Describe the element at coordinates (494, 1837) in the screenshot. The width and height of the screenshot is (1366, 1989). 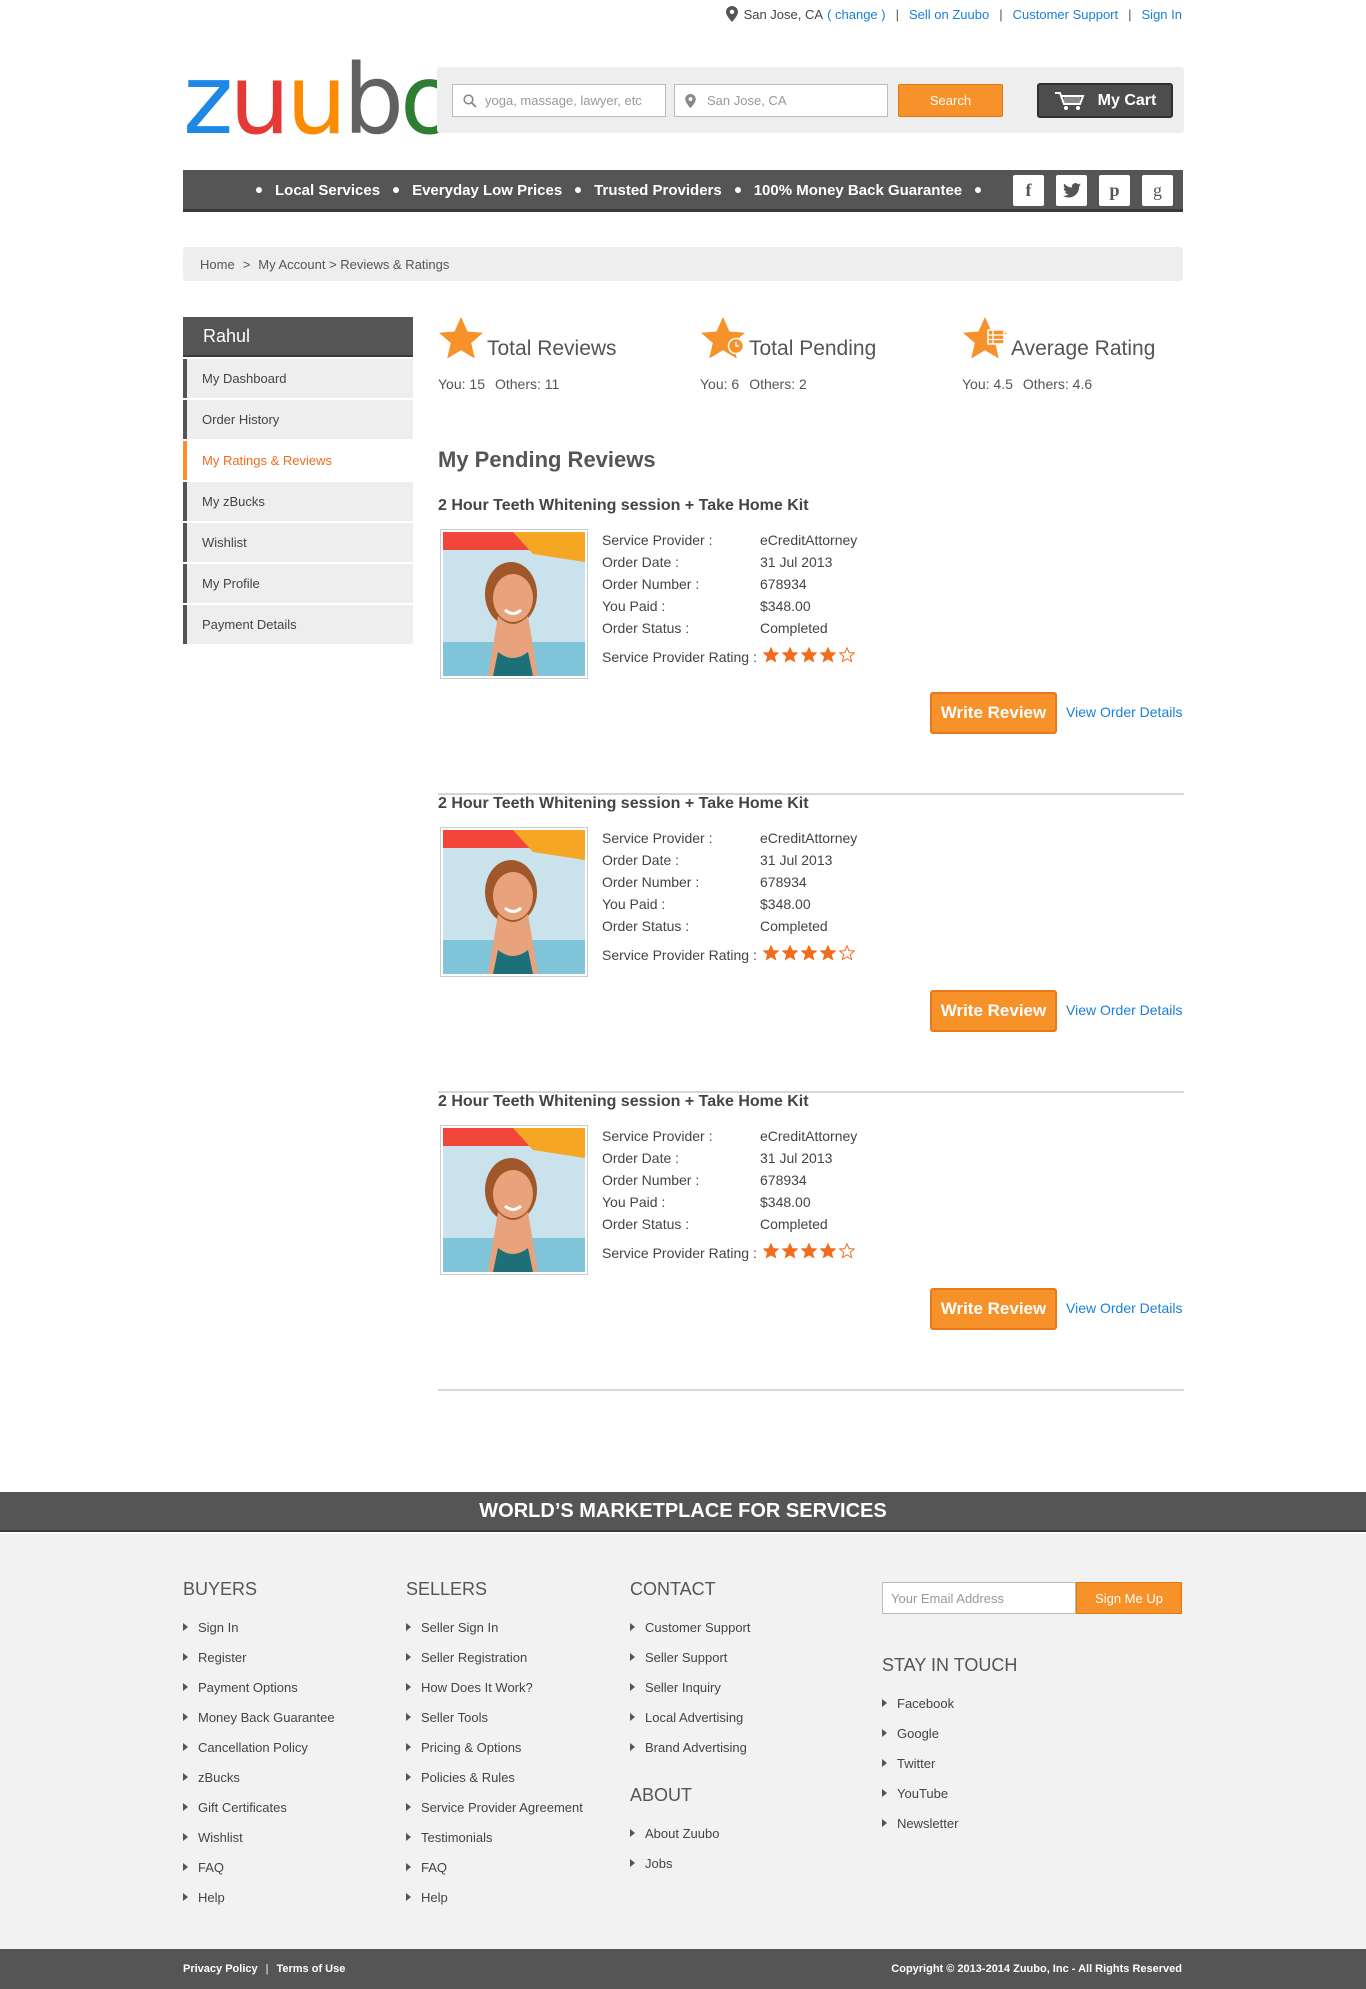
I see `footer-link: Testimonials` at that location.